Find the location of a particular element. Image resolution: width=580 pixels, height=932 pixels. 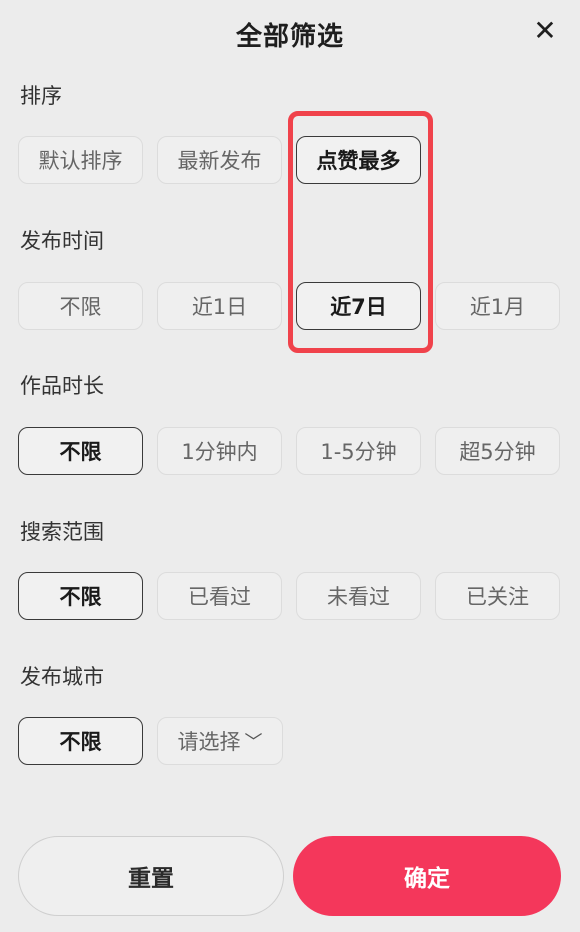

option-city-unlimited: 不限 is located at coordinates (80, 741).